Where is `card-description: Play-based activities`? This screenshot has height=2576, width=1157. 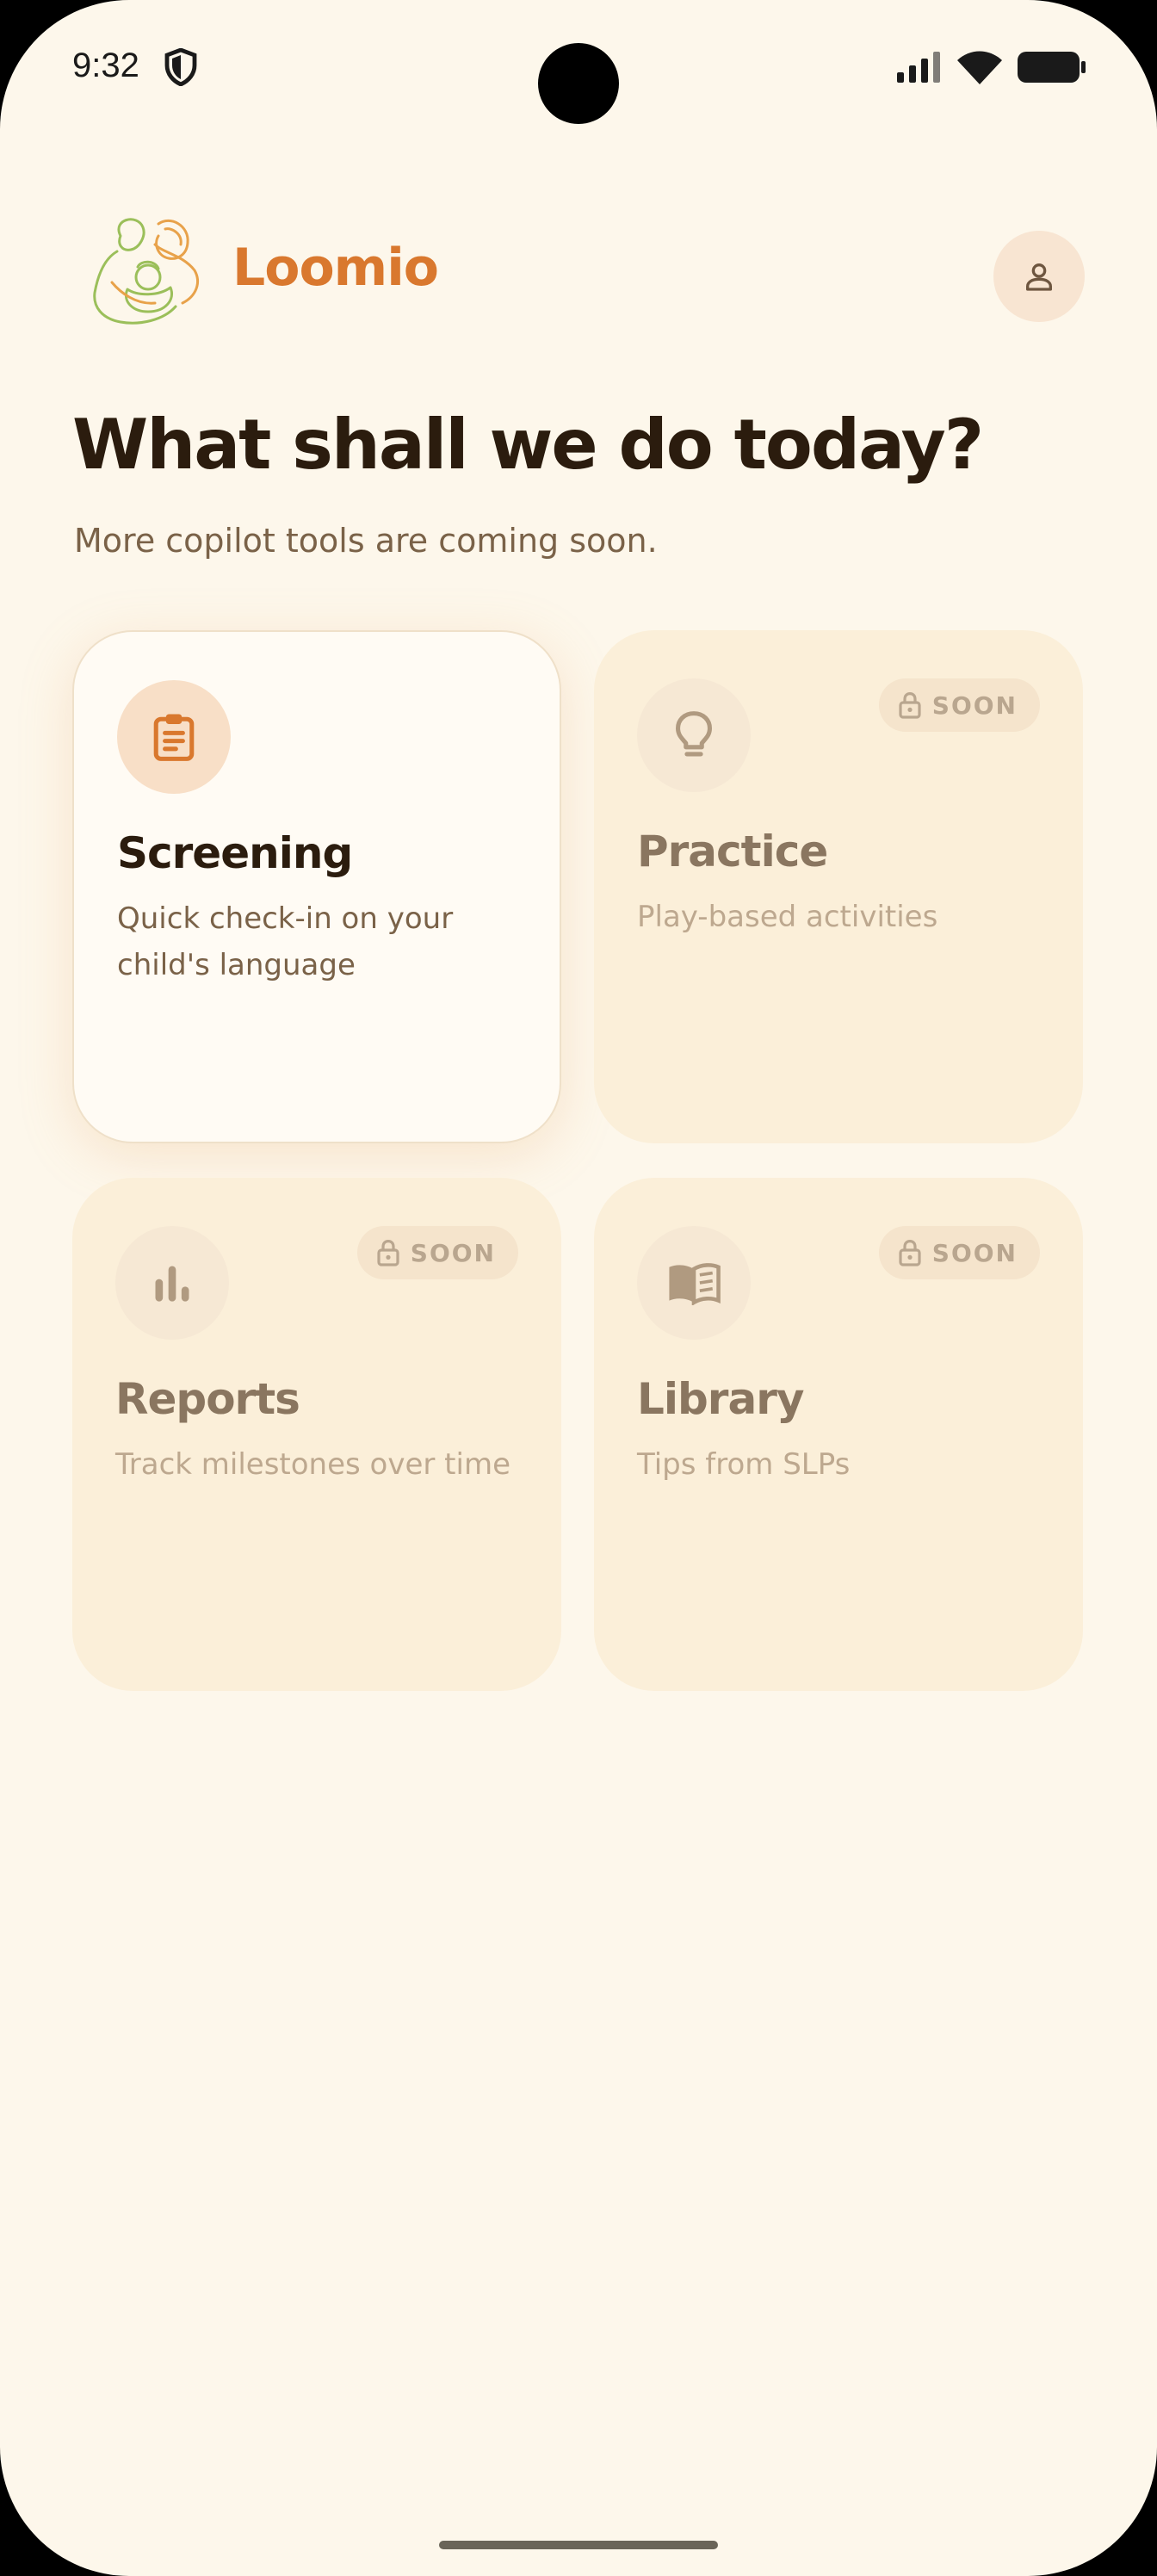
card-description: Play-based activities is located at coordinates (787, 917).